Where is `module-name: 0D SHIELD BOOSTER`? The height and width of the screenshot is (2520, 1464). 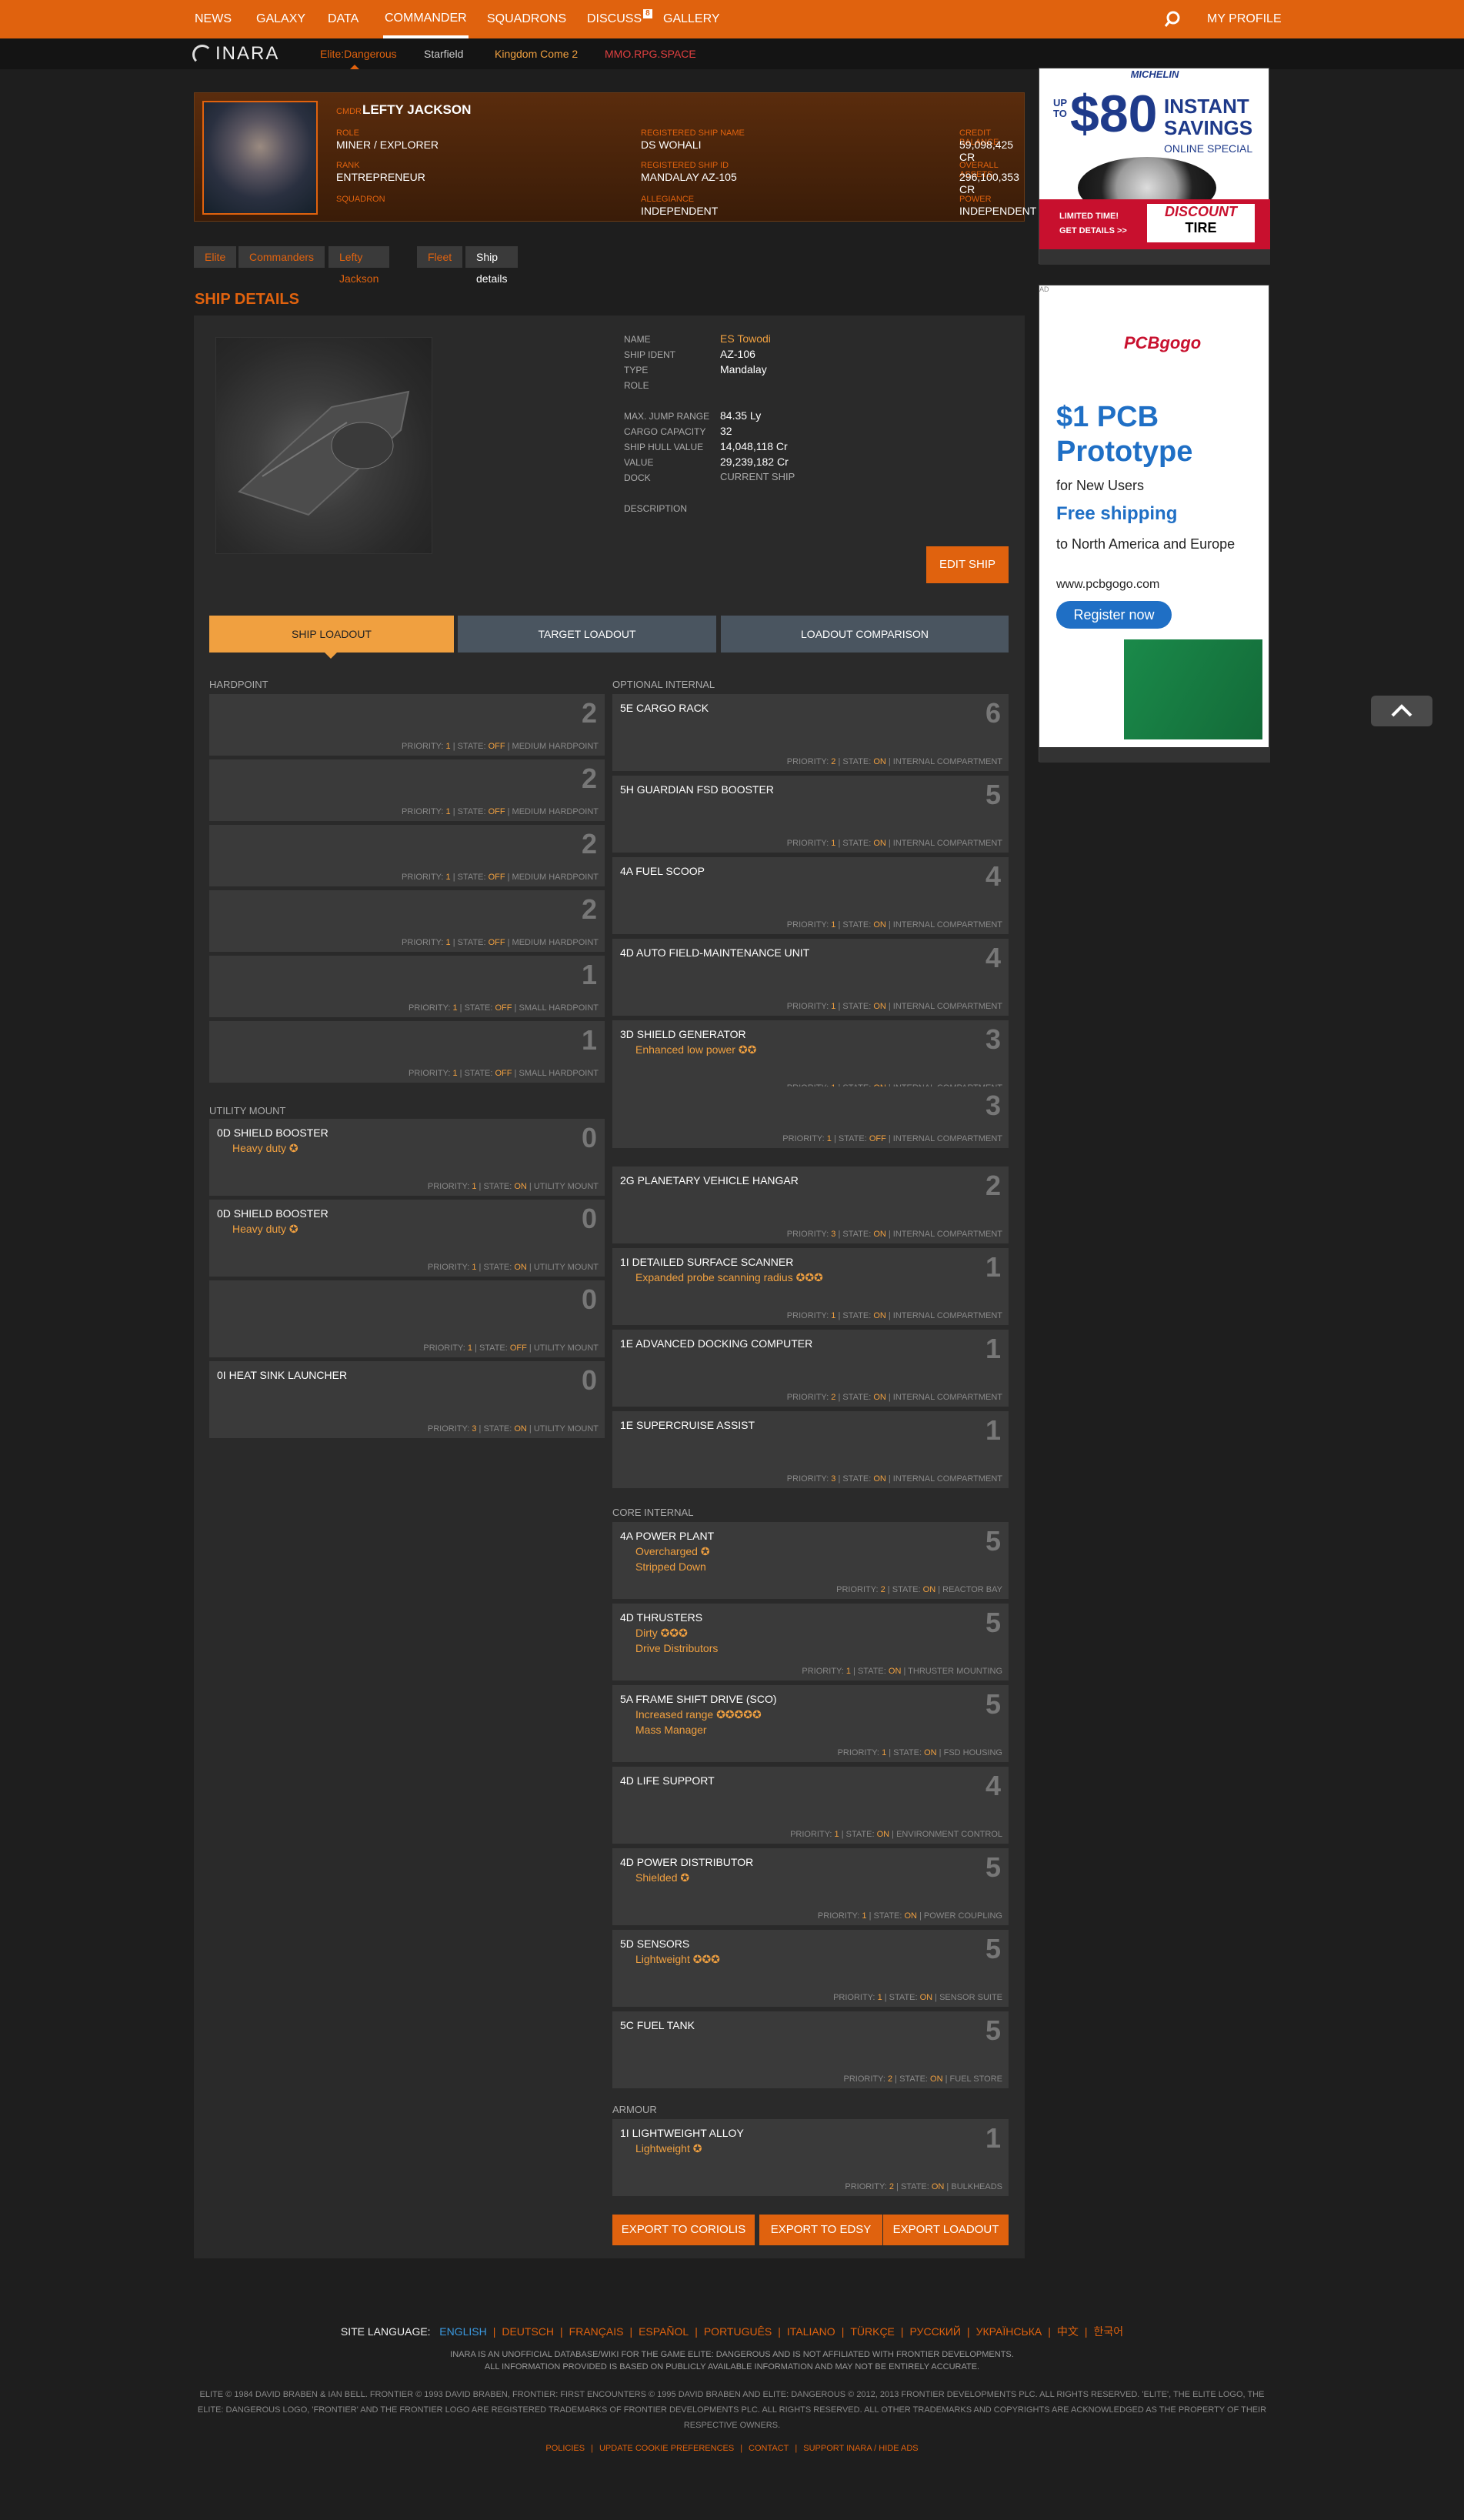
module-name: 0D SHIELD BOOSTER is located at coordinates (272, 1213).